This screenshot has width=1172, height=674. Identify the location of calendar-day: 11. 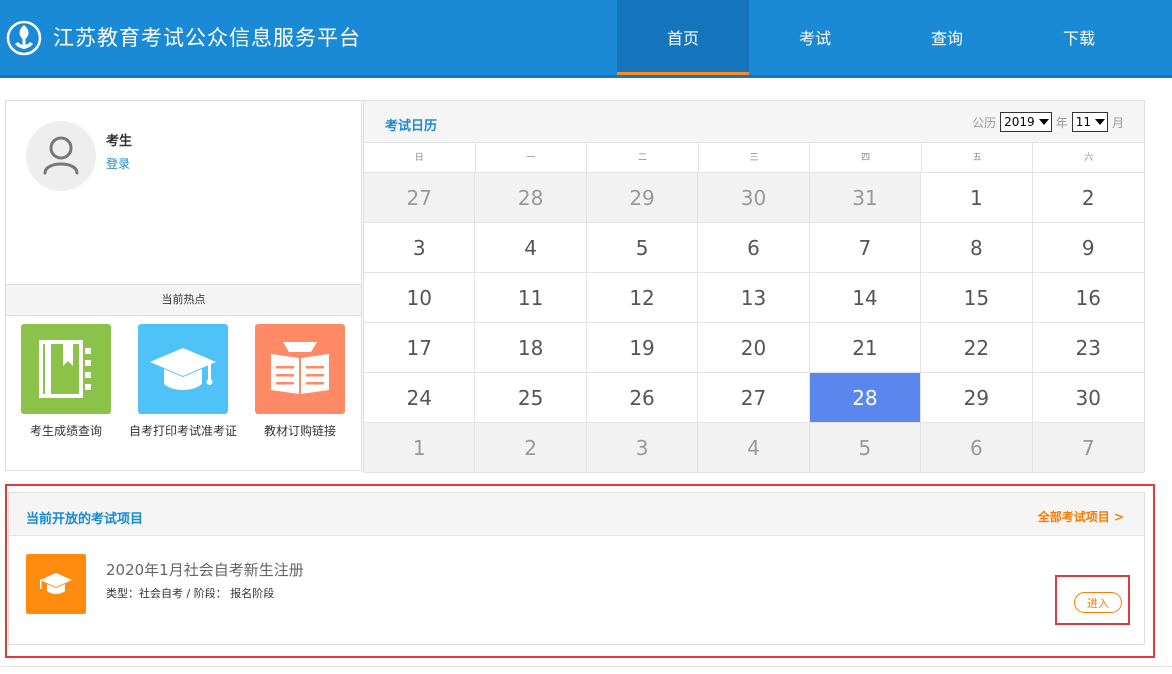
(531, 298).